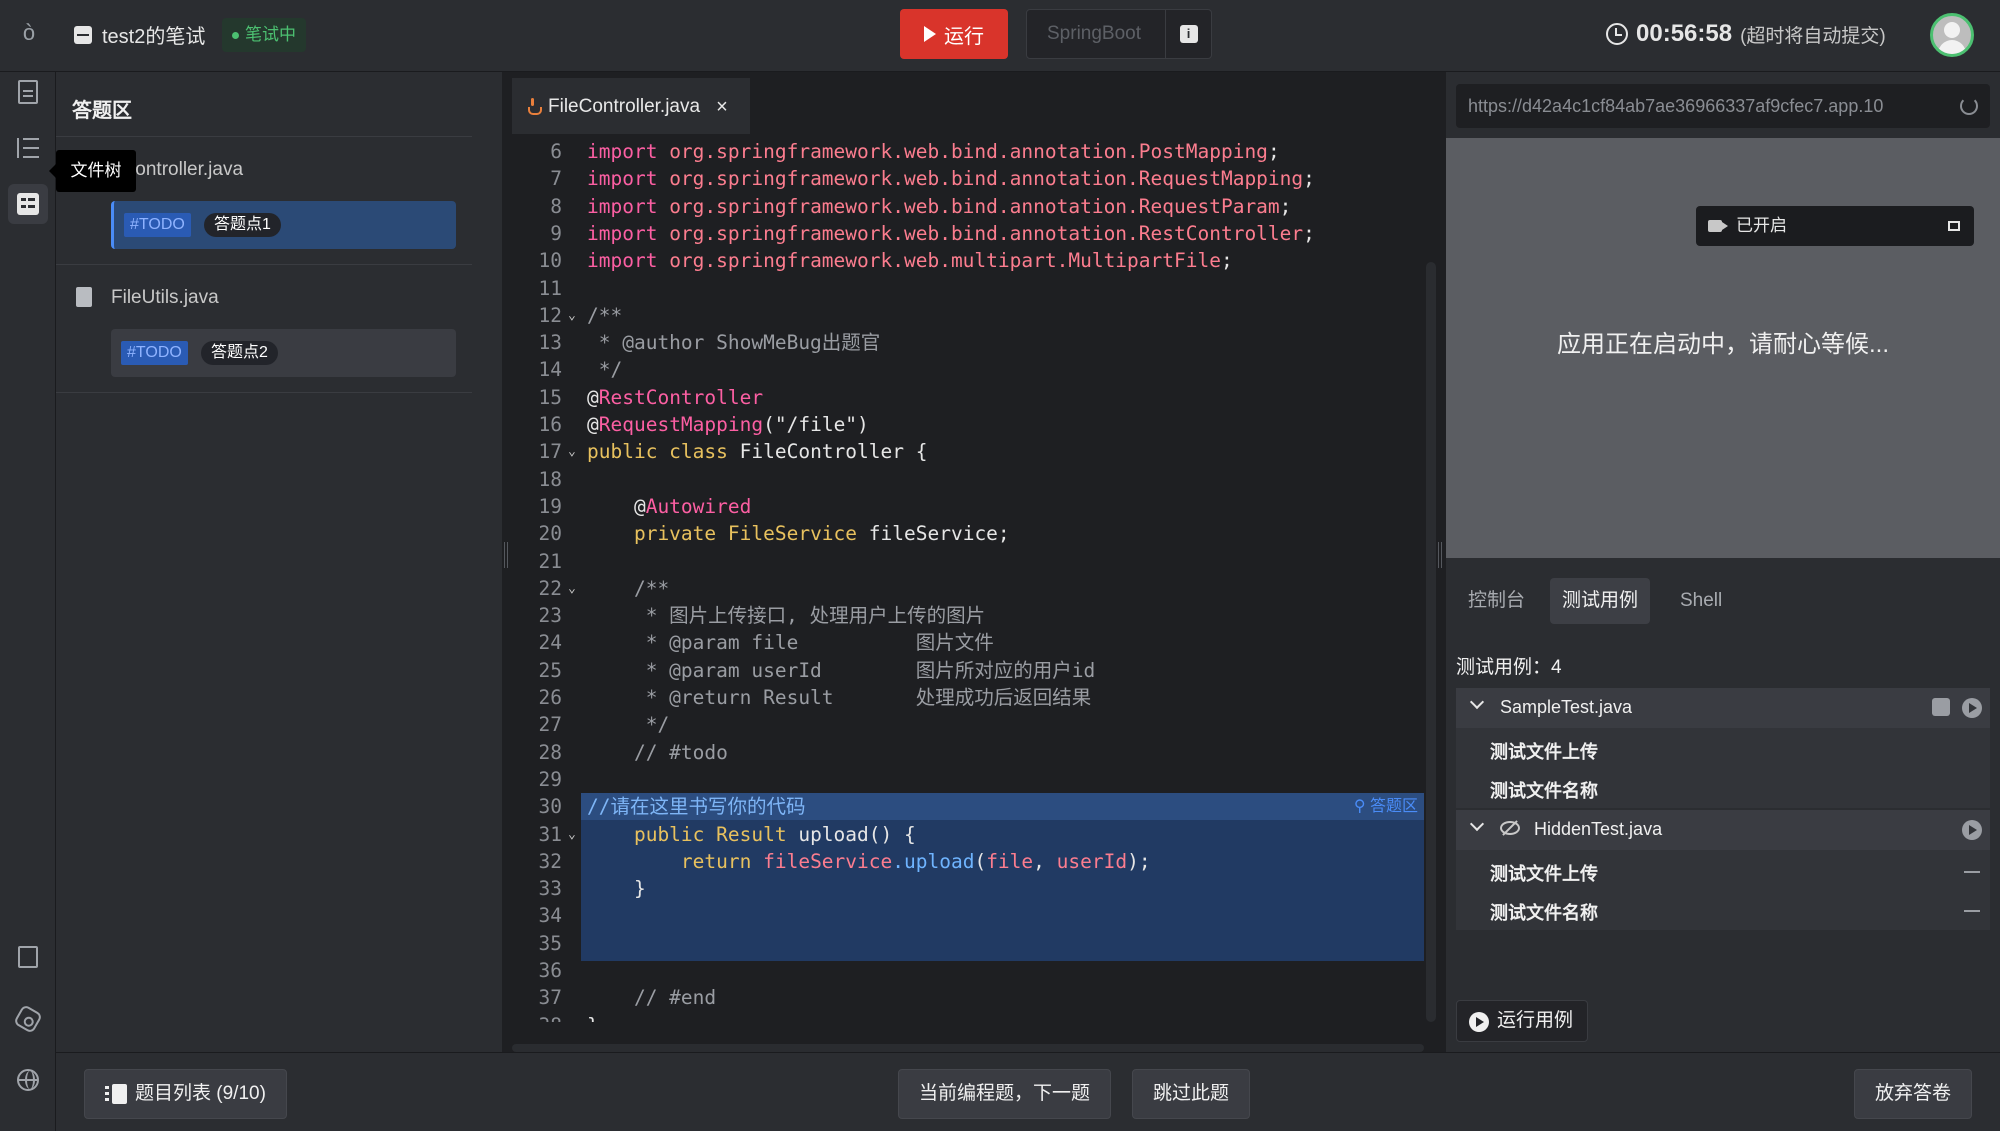 The width and height of the screenshot is (2000, 1131). I want to click on left-splitter, so click(506, 562).